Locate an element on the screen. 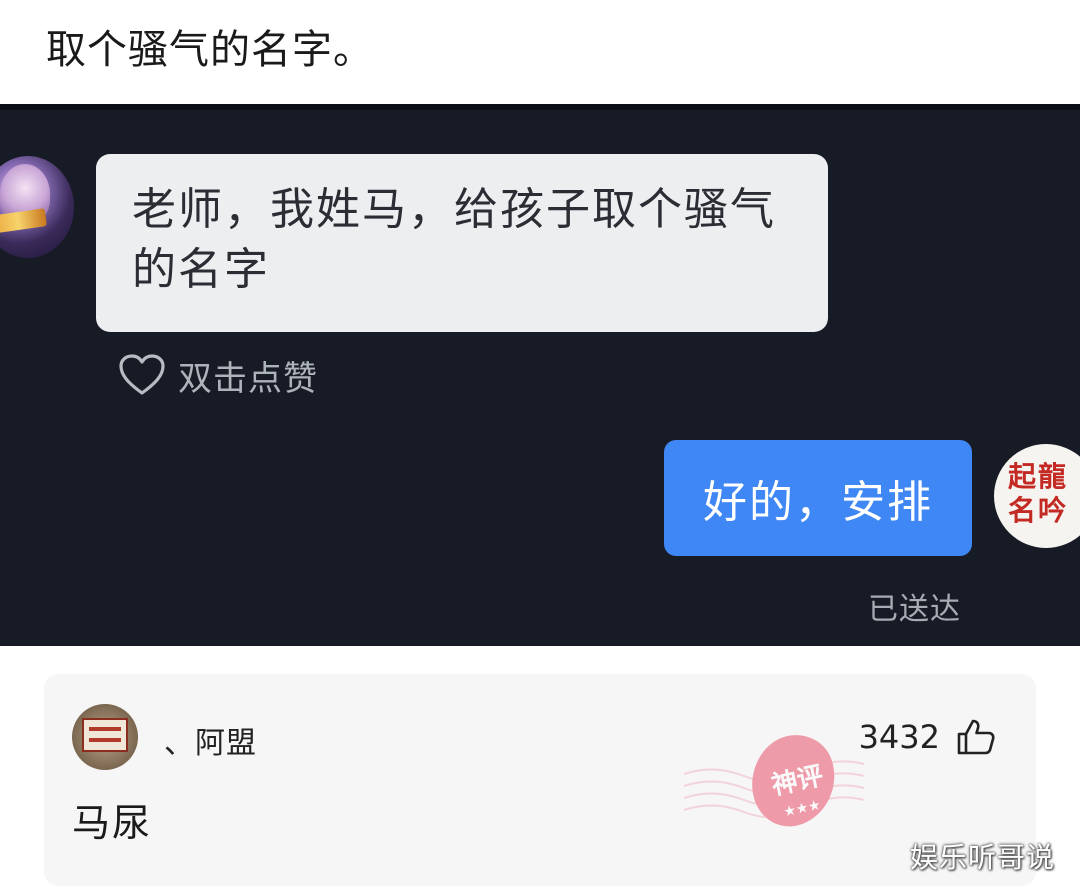 The width and height of the screenshot is (1080, 892). heart-icon is located at coordinates (142, 375).